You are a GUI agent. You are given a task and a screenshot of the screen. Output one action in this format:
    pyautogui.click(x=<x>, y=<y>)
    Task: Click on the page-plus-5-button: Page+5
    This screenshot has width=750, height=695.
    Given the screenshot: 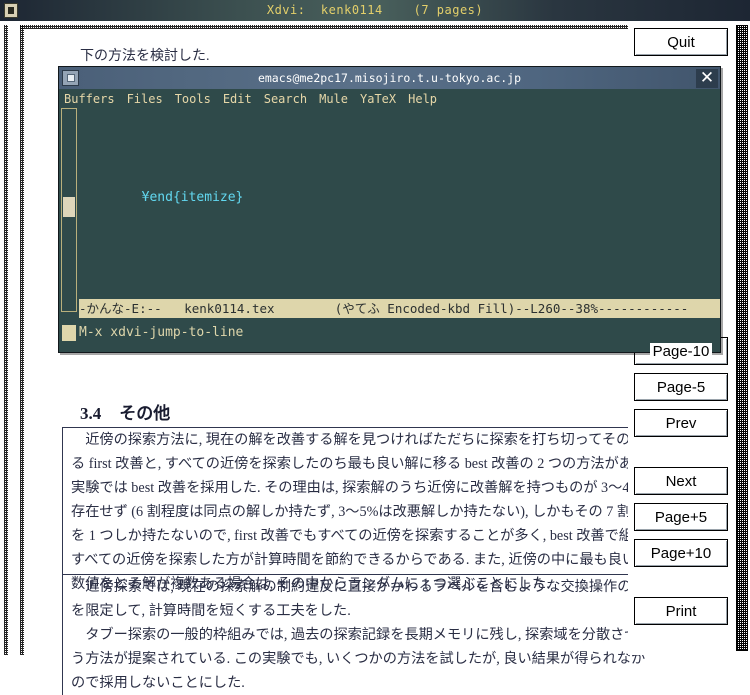 What is the action you would take?
    pyautogui.click(x=681, y=517)
    